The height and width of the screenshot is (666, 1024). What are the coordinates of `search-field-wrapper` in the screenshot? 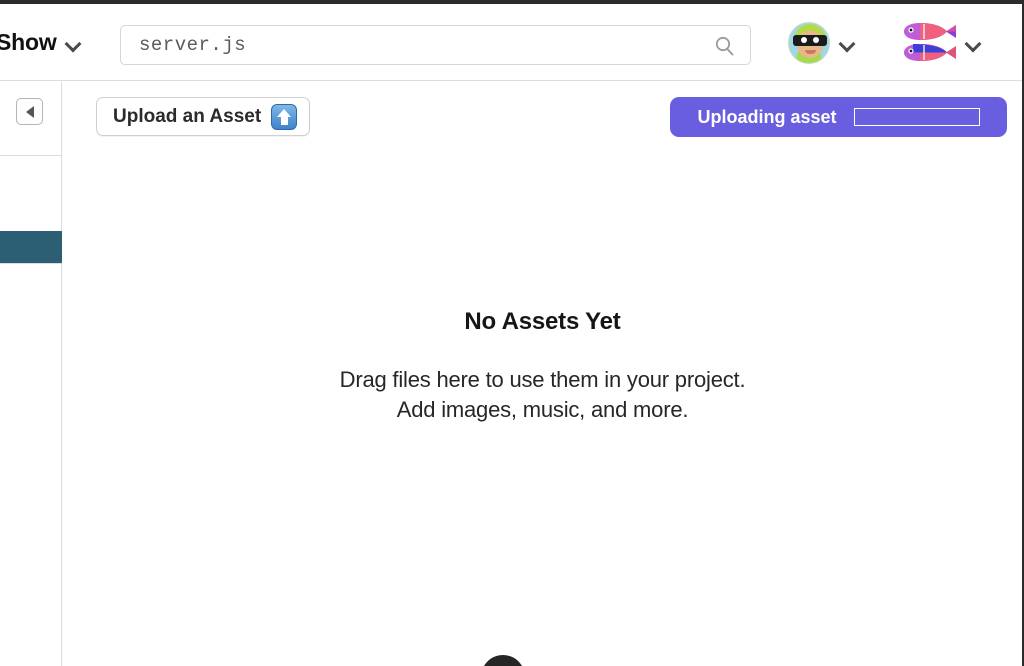 It's located at (435, 45).